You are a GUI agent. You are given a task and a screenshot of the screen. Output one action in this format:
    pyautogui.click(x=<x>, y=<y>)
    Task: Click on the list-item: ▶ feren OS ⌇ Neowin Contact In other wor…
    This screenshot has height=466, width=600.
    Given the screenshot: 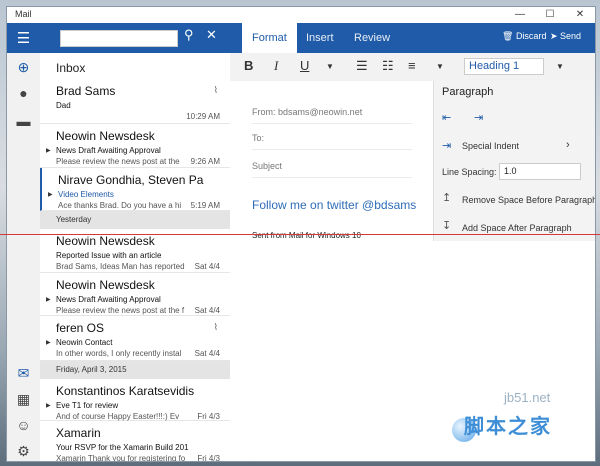 What is the action you would take?
    pyautogui.click(x=135, y=338)
    